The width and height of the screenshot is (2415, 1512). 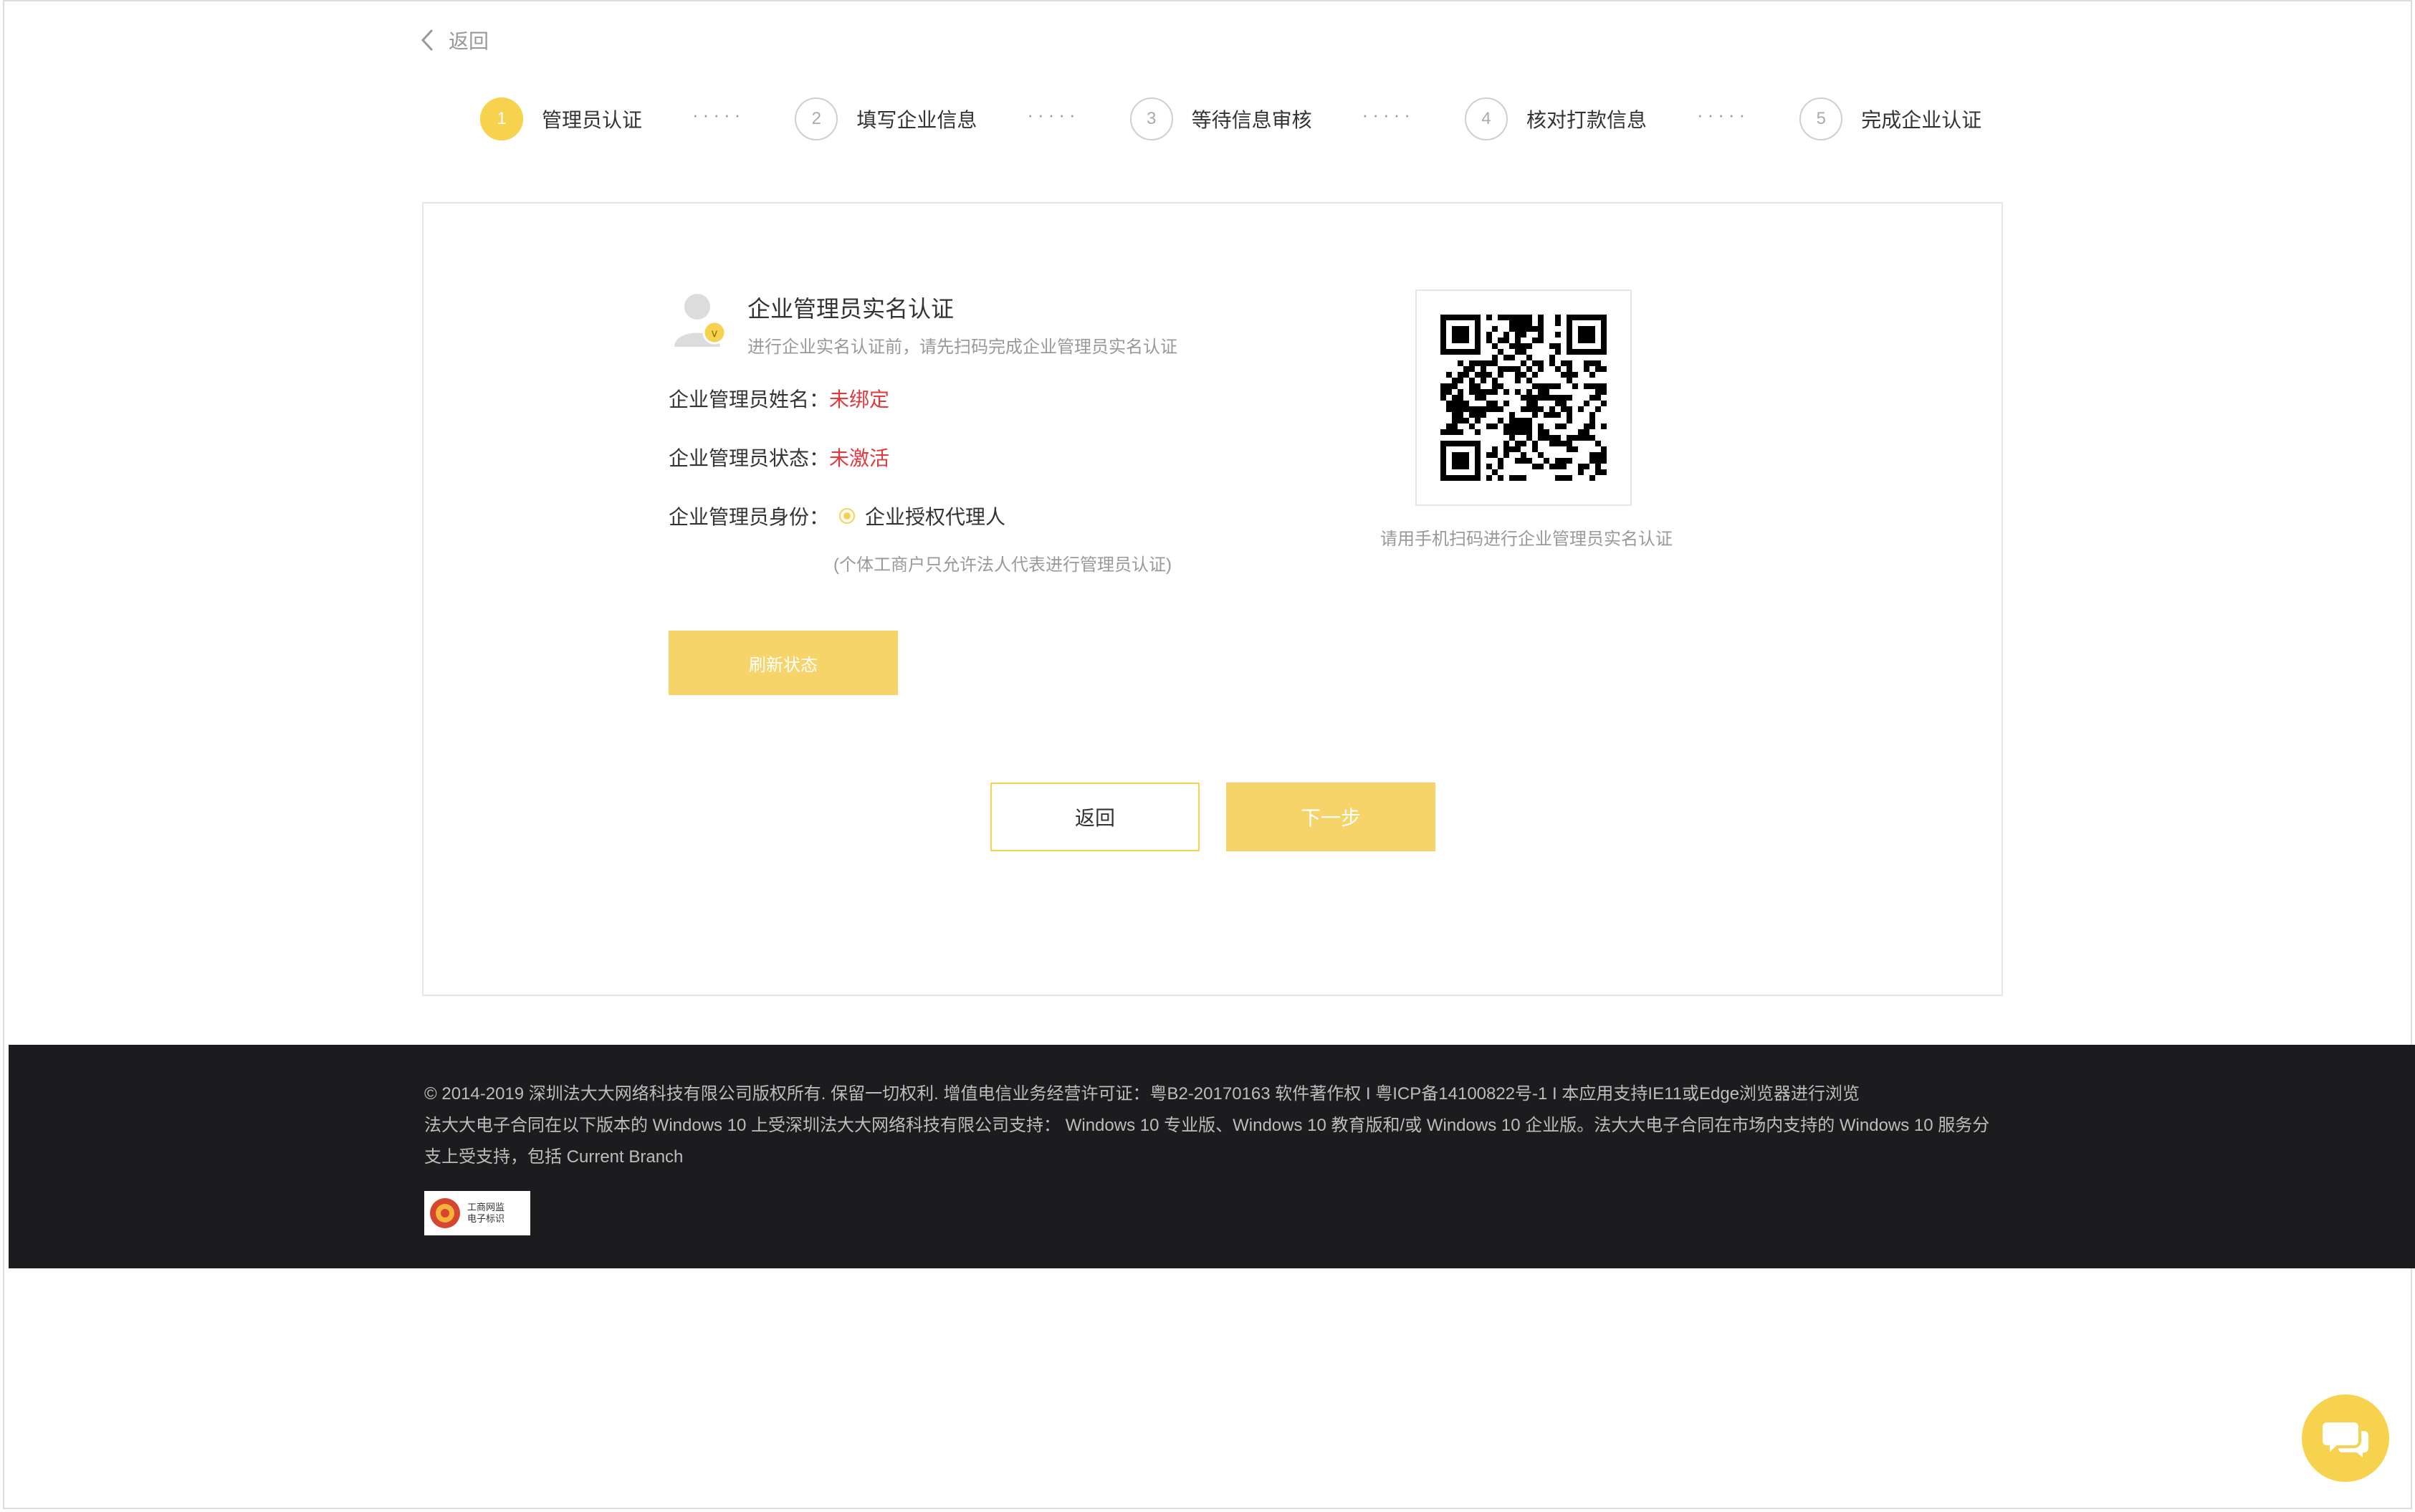 I want to click on admin-identity-label: 企业管理员身份：, so click(x=750, y=517).